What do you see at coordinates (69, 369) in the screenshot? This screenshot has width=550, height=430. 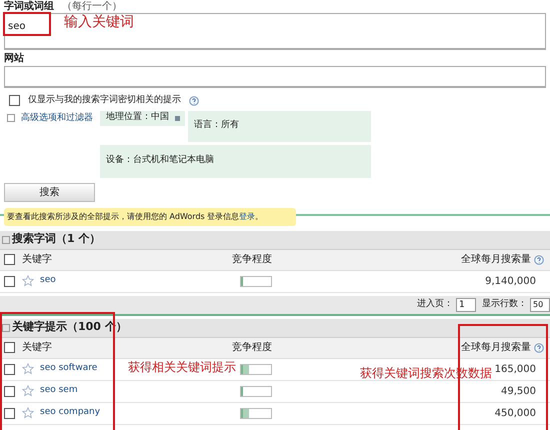 I see `keyword-link: seo software` at bounding box center [69, 369].